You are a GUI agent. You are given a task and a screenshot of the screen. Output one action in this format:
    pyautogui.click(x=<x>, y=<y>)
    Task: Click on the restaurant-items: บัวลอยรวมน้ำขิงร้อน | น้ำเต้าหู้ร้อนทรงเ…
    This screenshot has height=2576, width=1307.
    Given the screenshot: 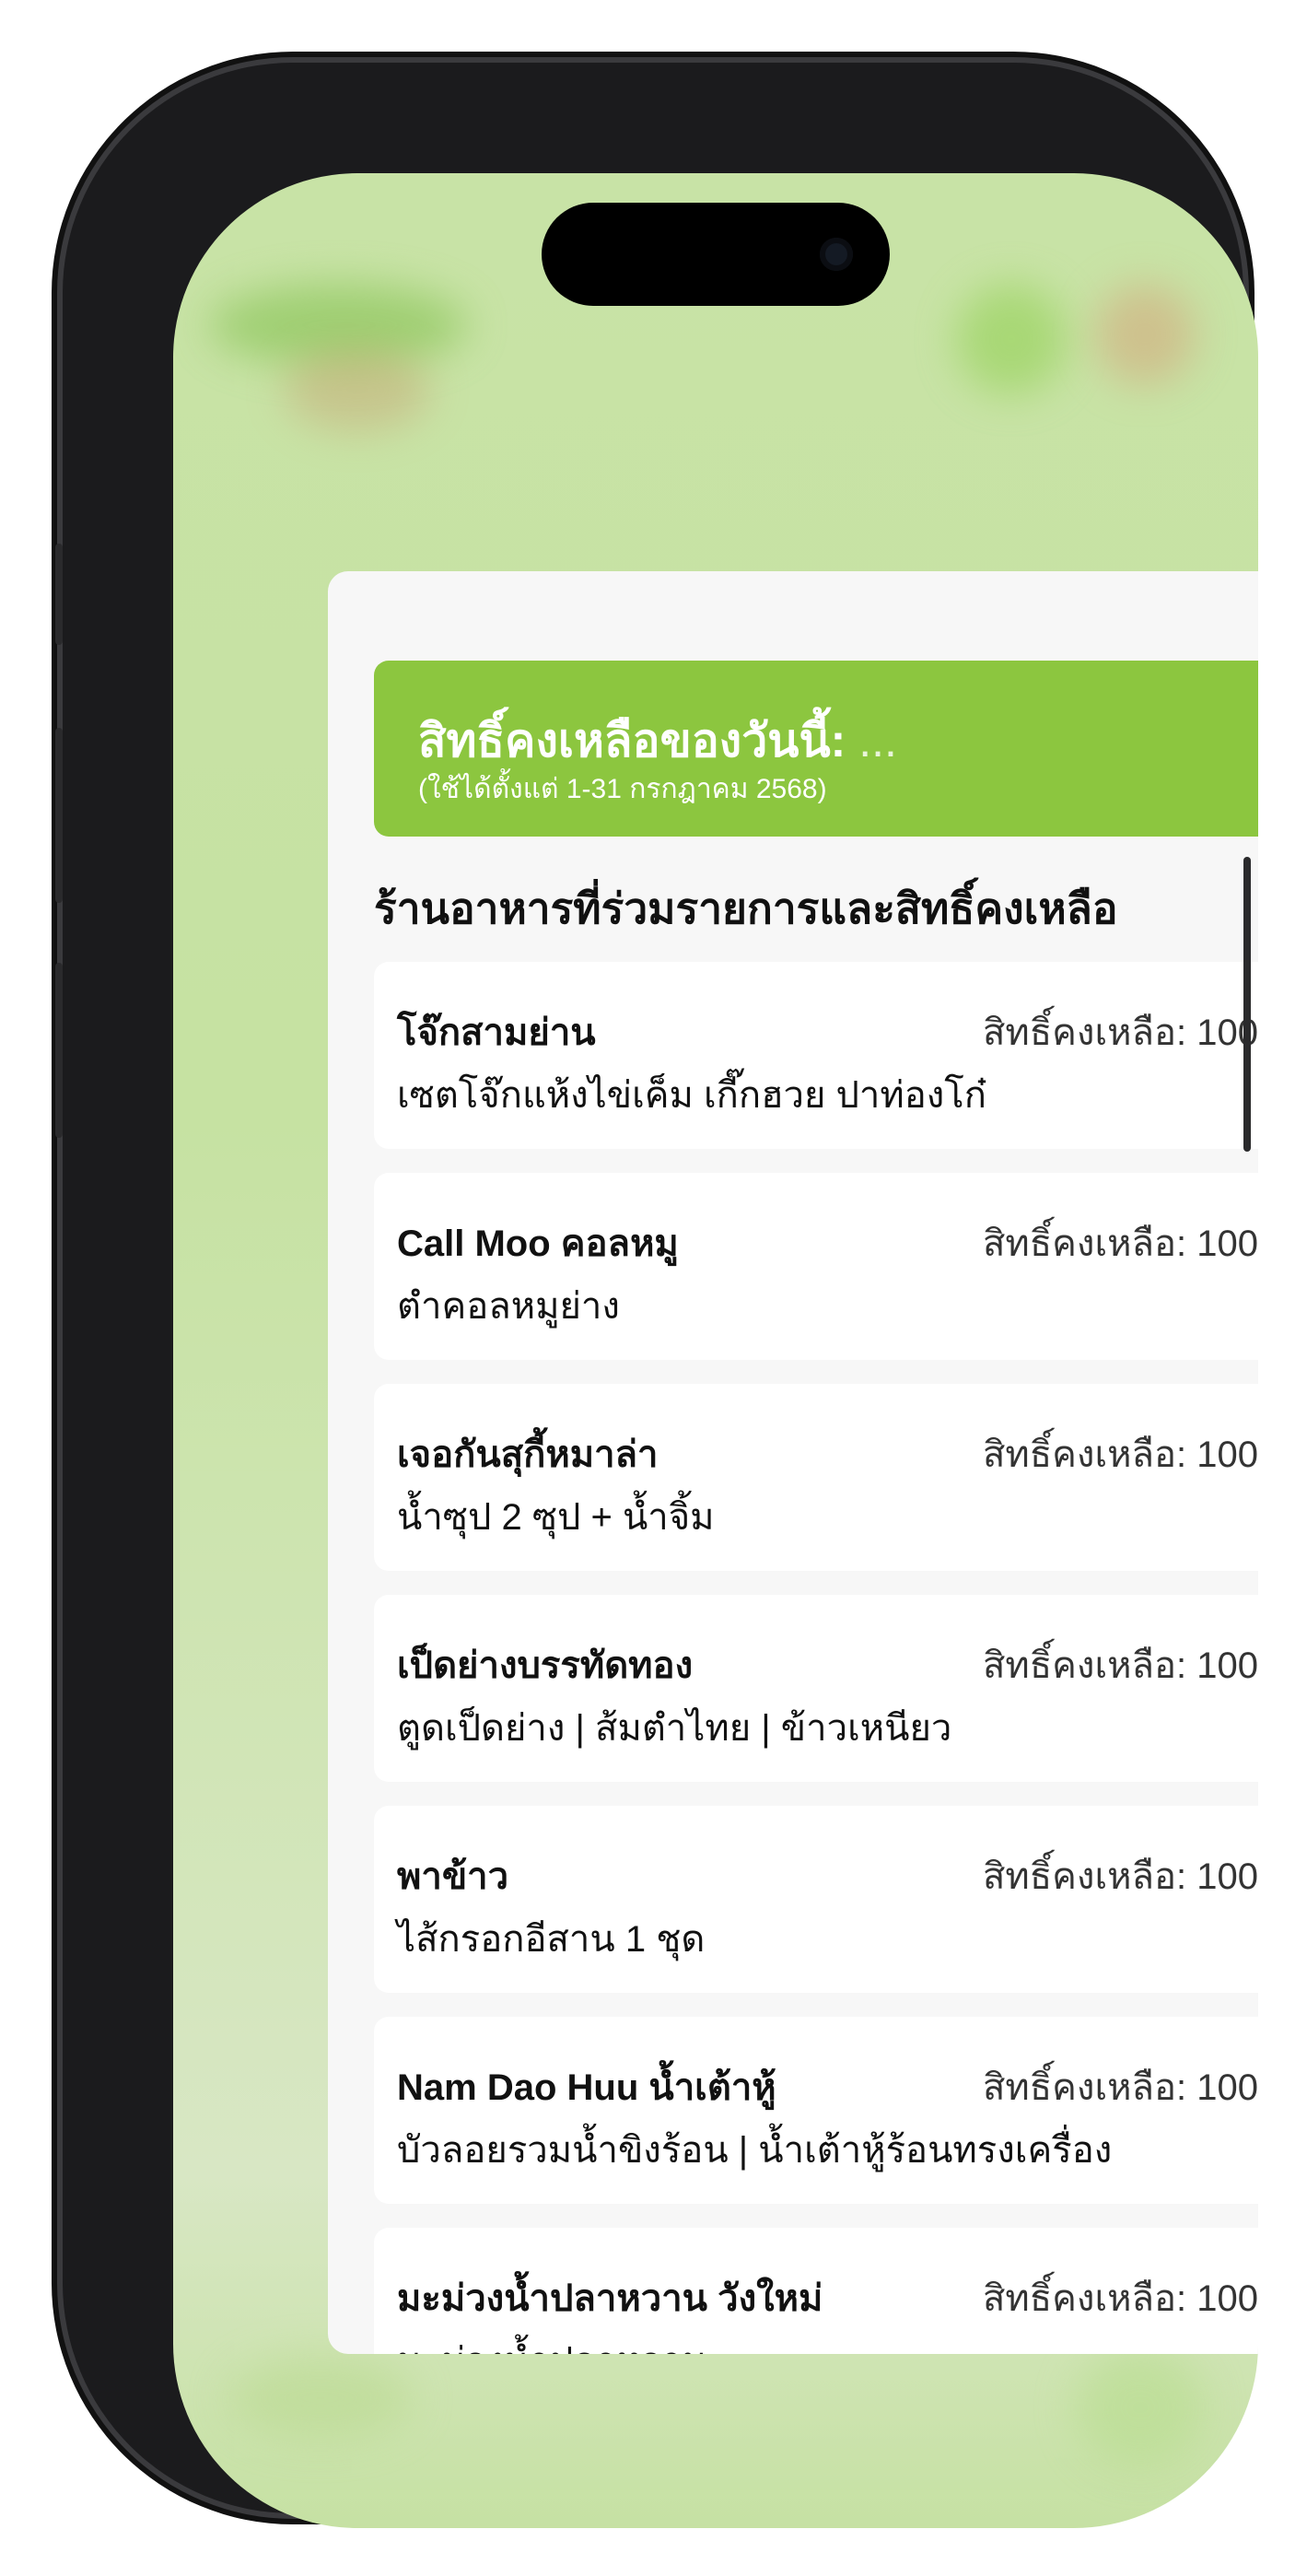 What is the action you would take?
    pyautogui.click(x=755, y=2150)
    